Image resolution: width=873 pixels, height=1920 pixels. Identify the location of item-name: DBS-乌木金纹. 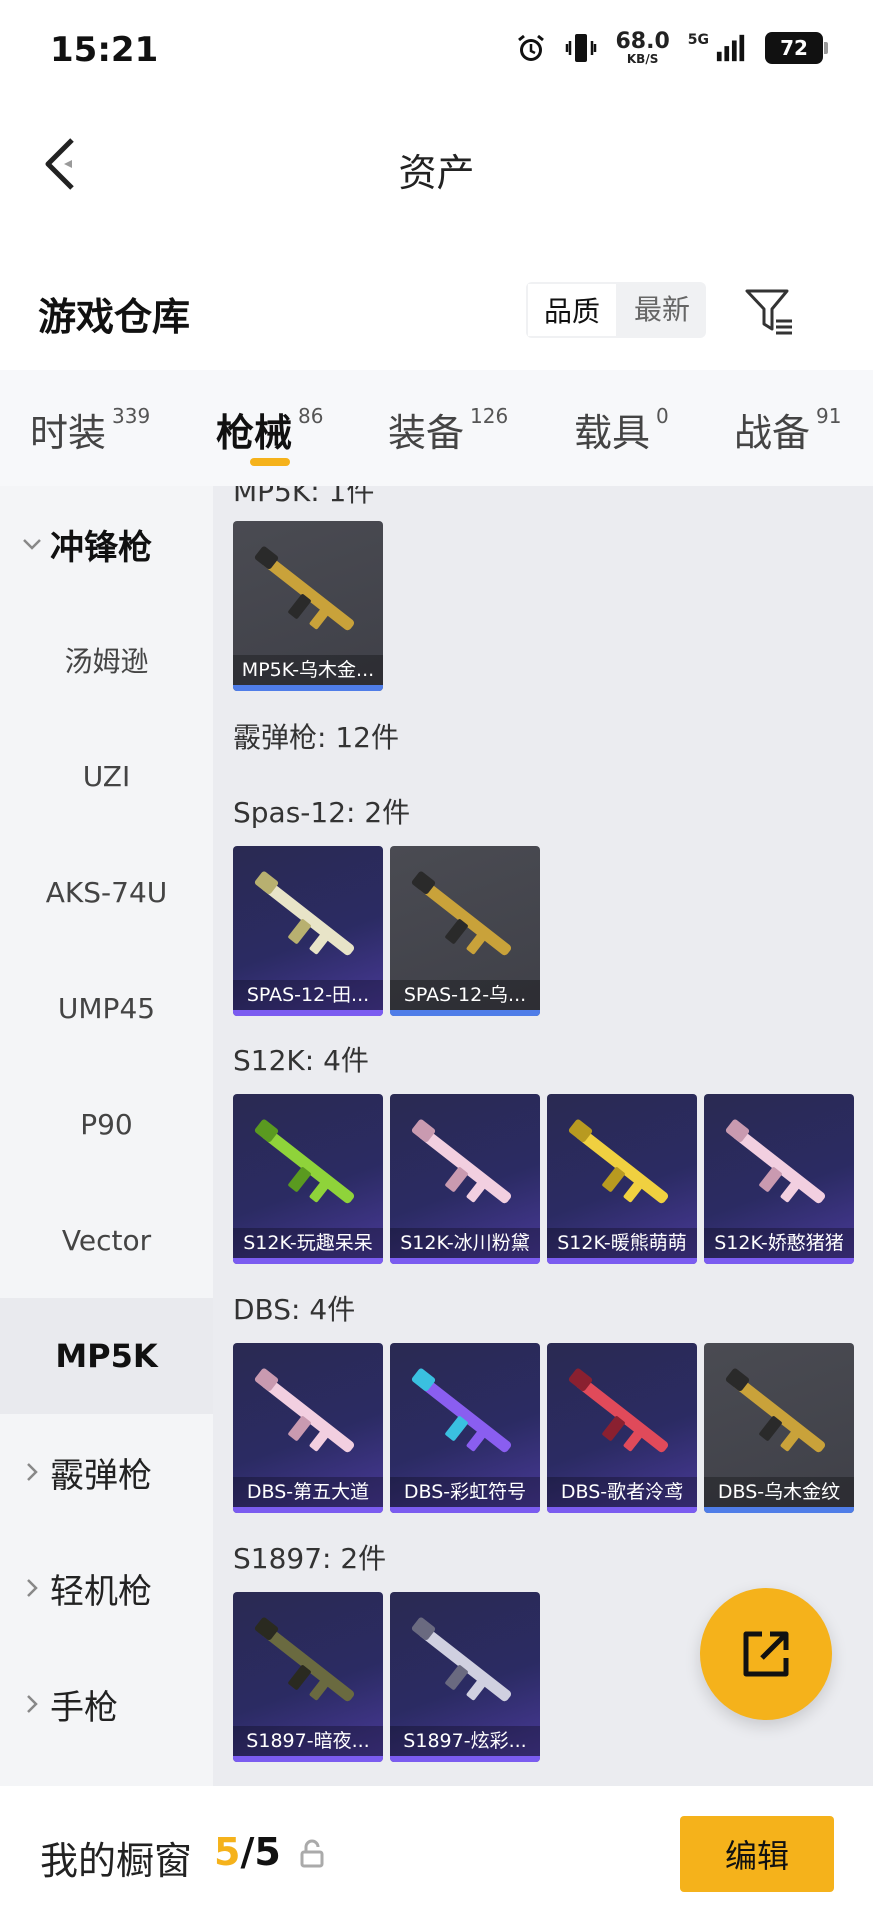
(779, 1492).